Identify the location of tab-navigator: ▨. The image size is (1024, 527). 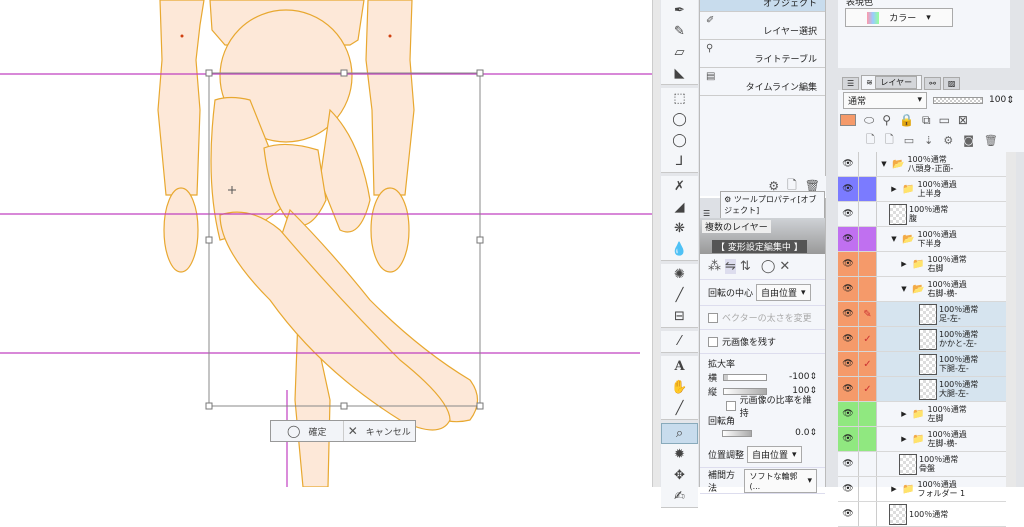
(951, 83).